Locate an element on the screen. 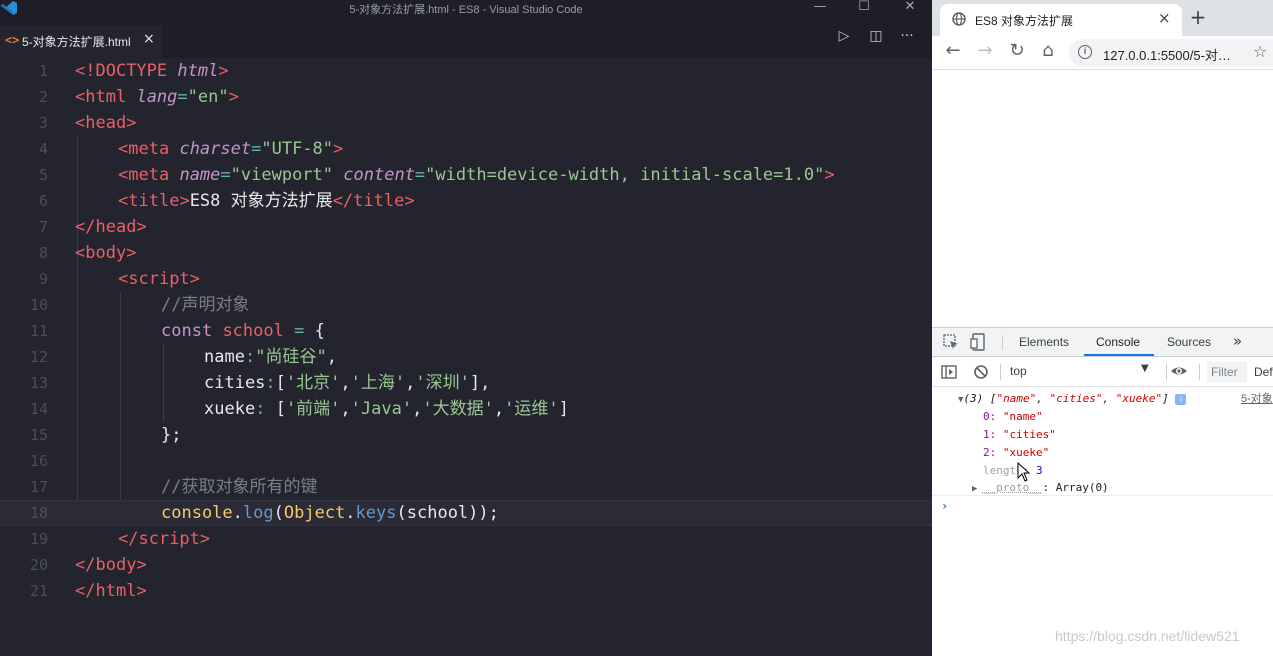 This screenshot has width=1273, height=656. line-number: 2 is located at coordinates (43, 97).